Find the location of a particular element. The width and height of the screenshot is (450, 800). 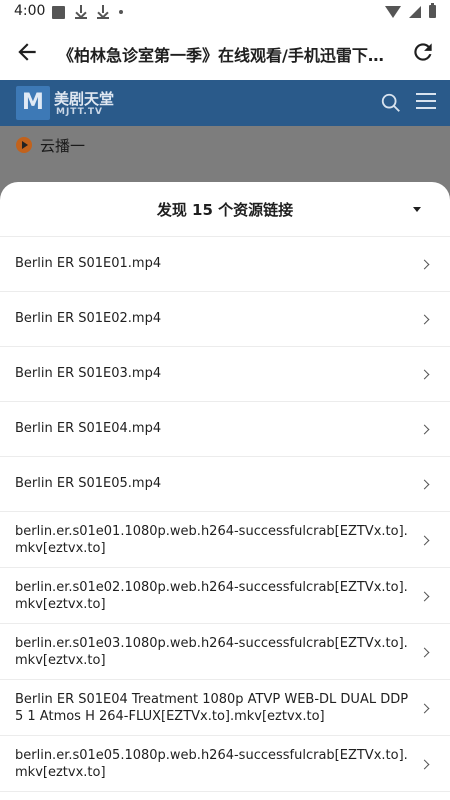

resource-item-label: Berlin ER S01E02.mp4 is located at coordinates (88, 318).